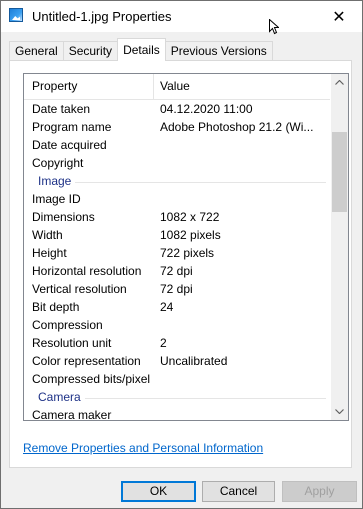 This screenshot has width=363, height=509. What do you see at coordinates (61, 397) in the screenshot?
I see `group-label: Camera` at bounding box center [61, 397].